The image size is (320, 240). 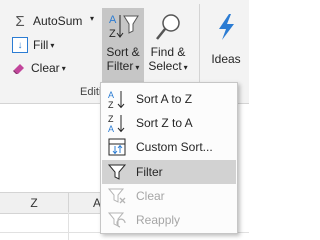 I want to click on sort-a-to-z-icon: A Z, so click(x=117, y=99).